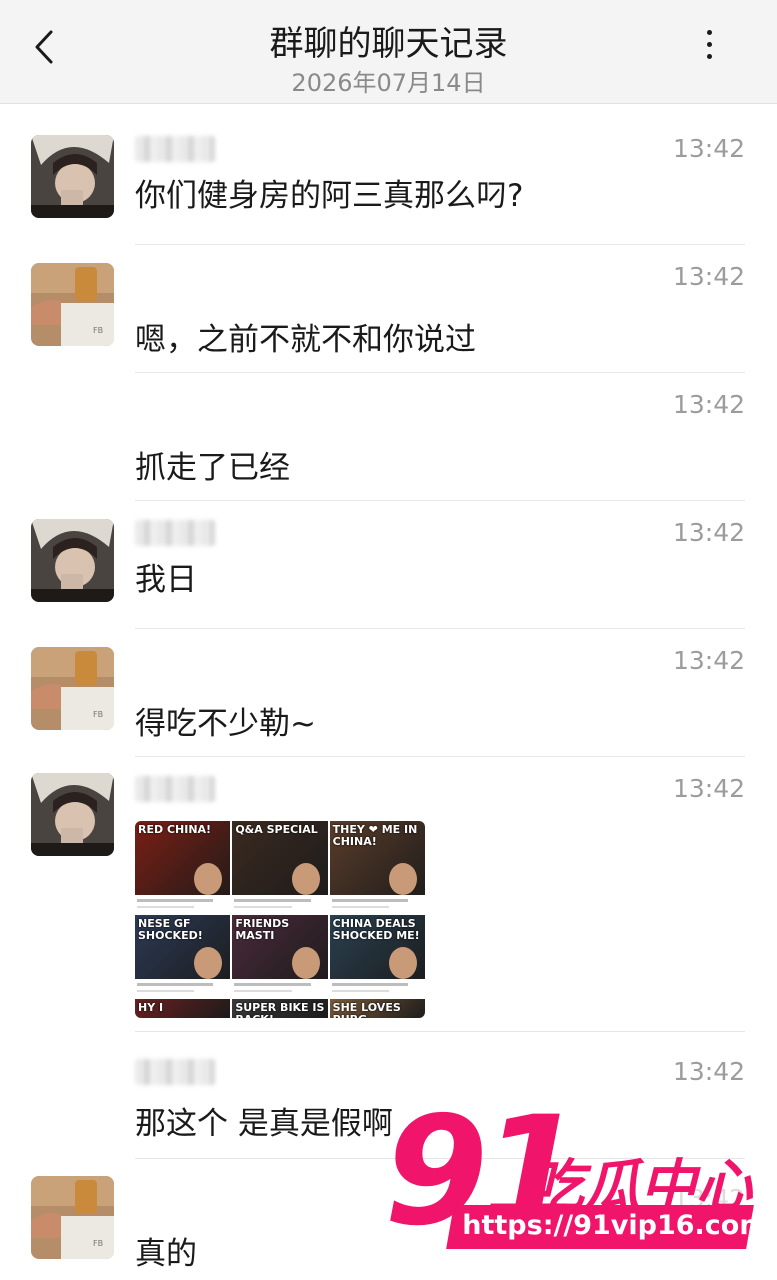  What do you see at coordinates (377, 956) in the screenshot?
I see `video-thumbnail: CHINA DEALS SHOCKED ME!` at bounding box center [377, 956].